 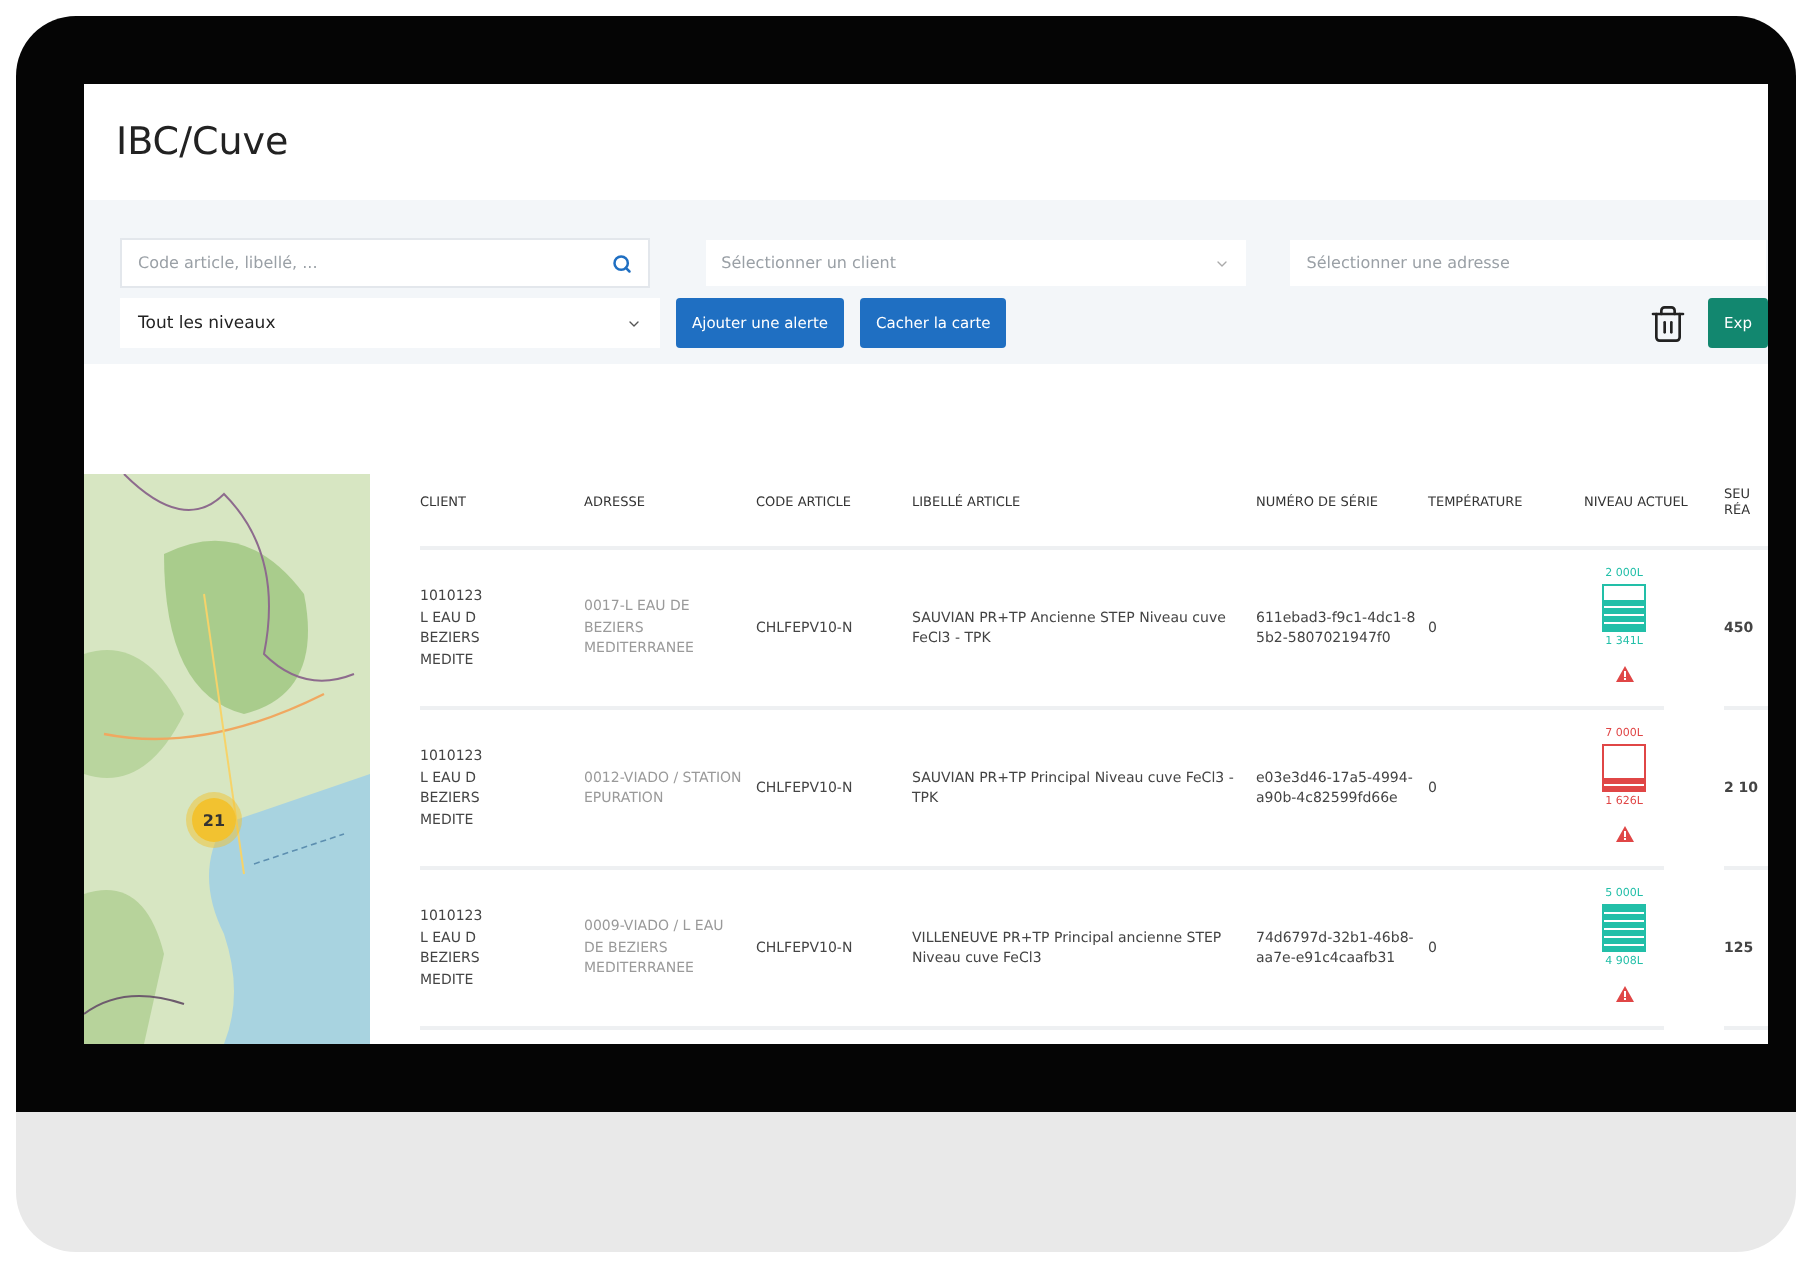 What do you see at coordinates (621, 263) in the screenshot?
I see `search-icon` at bounding box center [621, 263].